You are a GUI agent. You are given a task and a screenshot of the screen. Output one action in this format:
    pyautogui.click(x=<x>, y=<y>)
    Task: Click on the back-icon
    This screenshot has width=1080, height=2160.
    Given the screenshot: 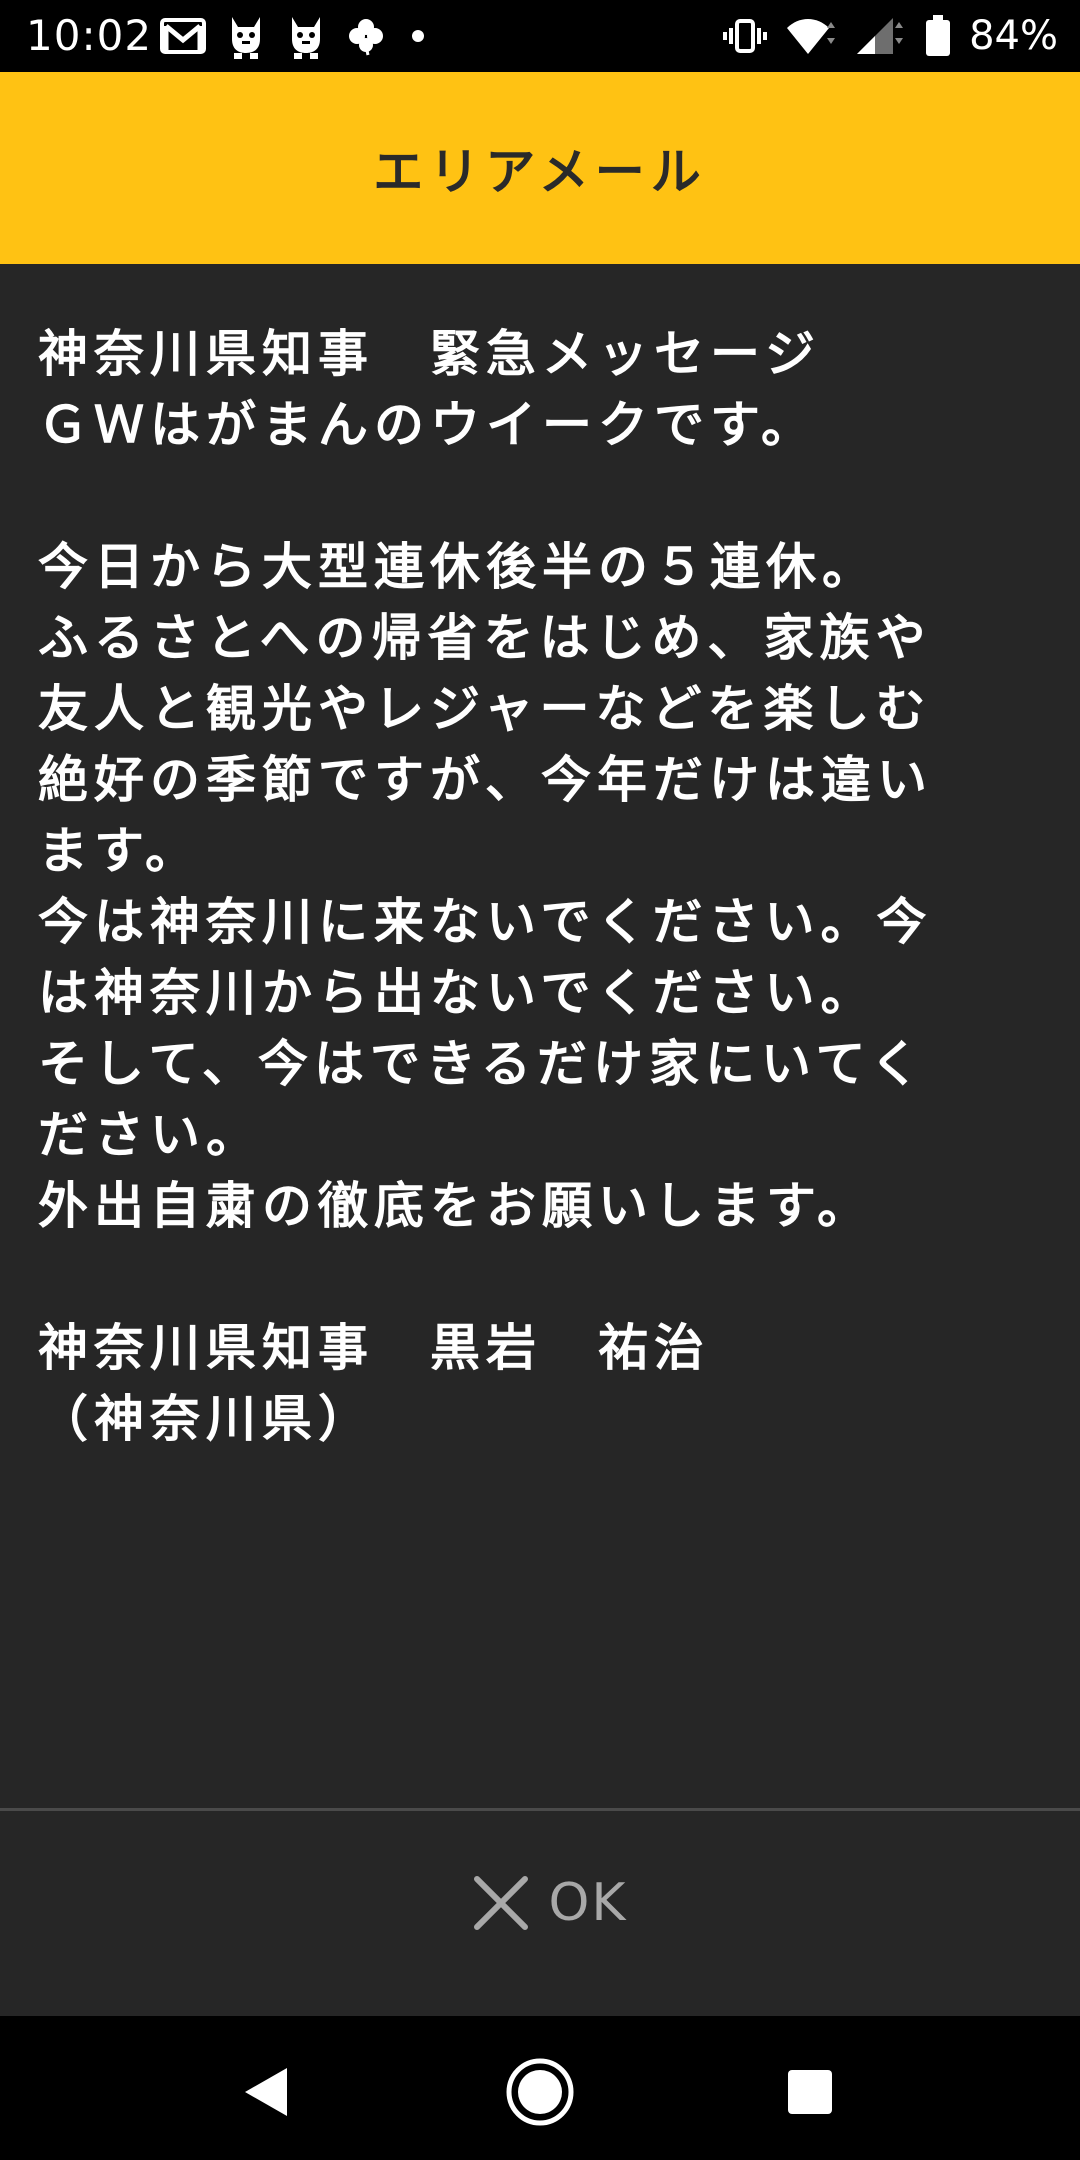 What is the action you would take?
    pyautogui.click(x=266, y=2092)
    